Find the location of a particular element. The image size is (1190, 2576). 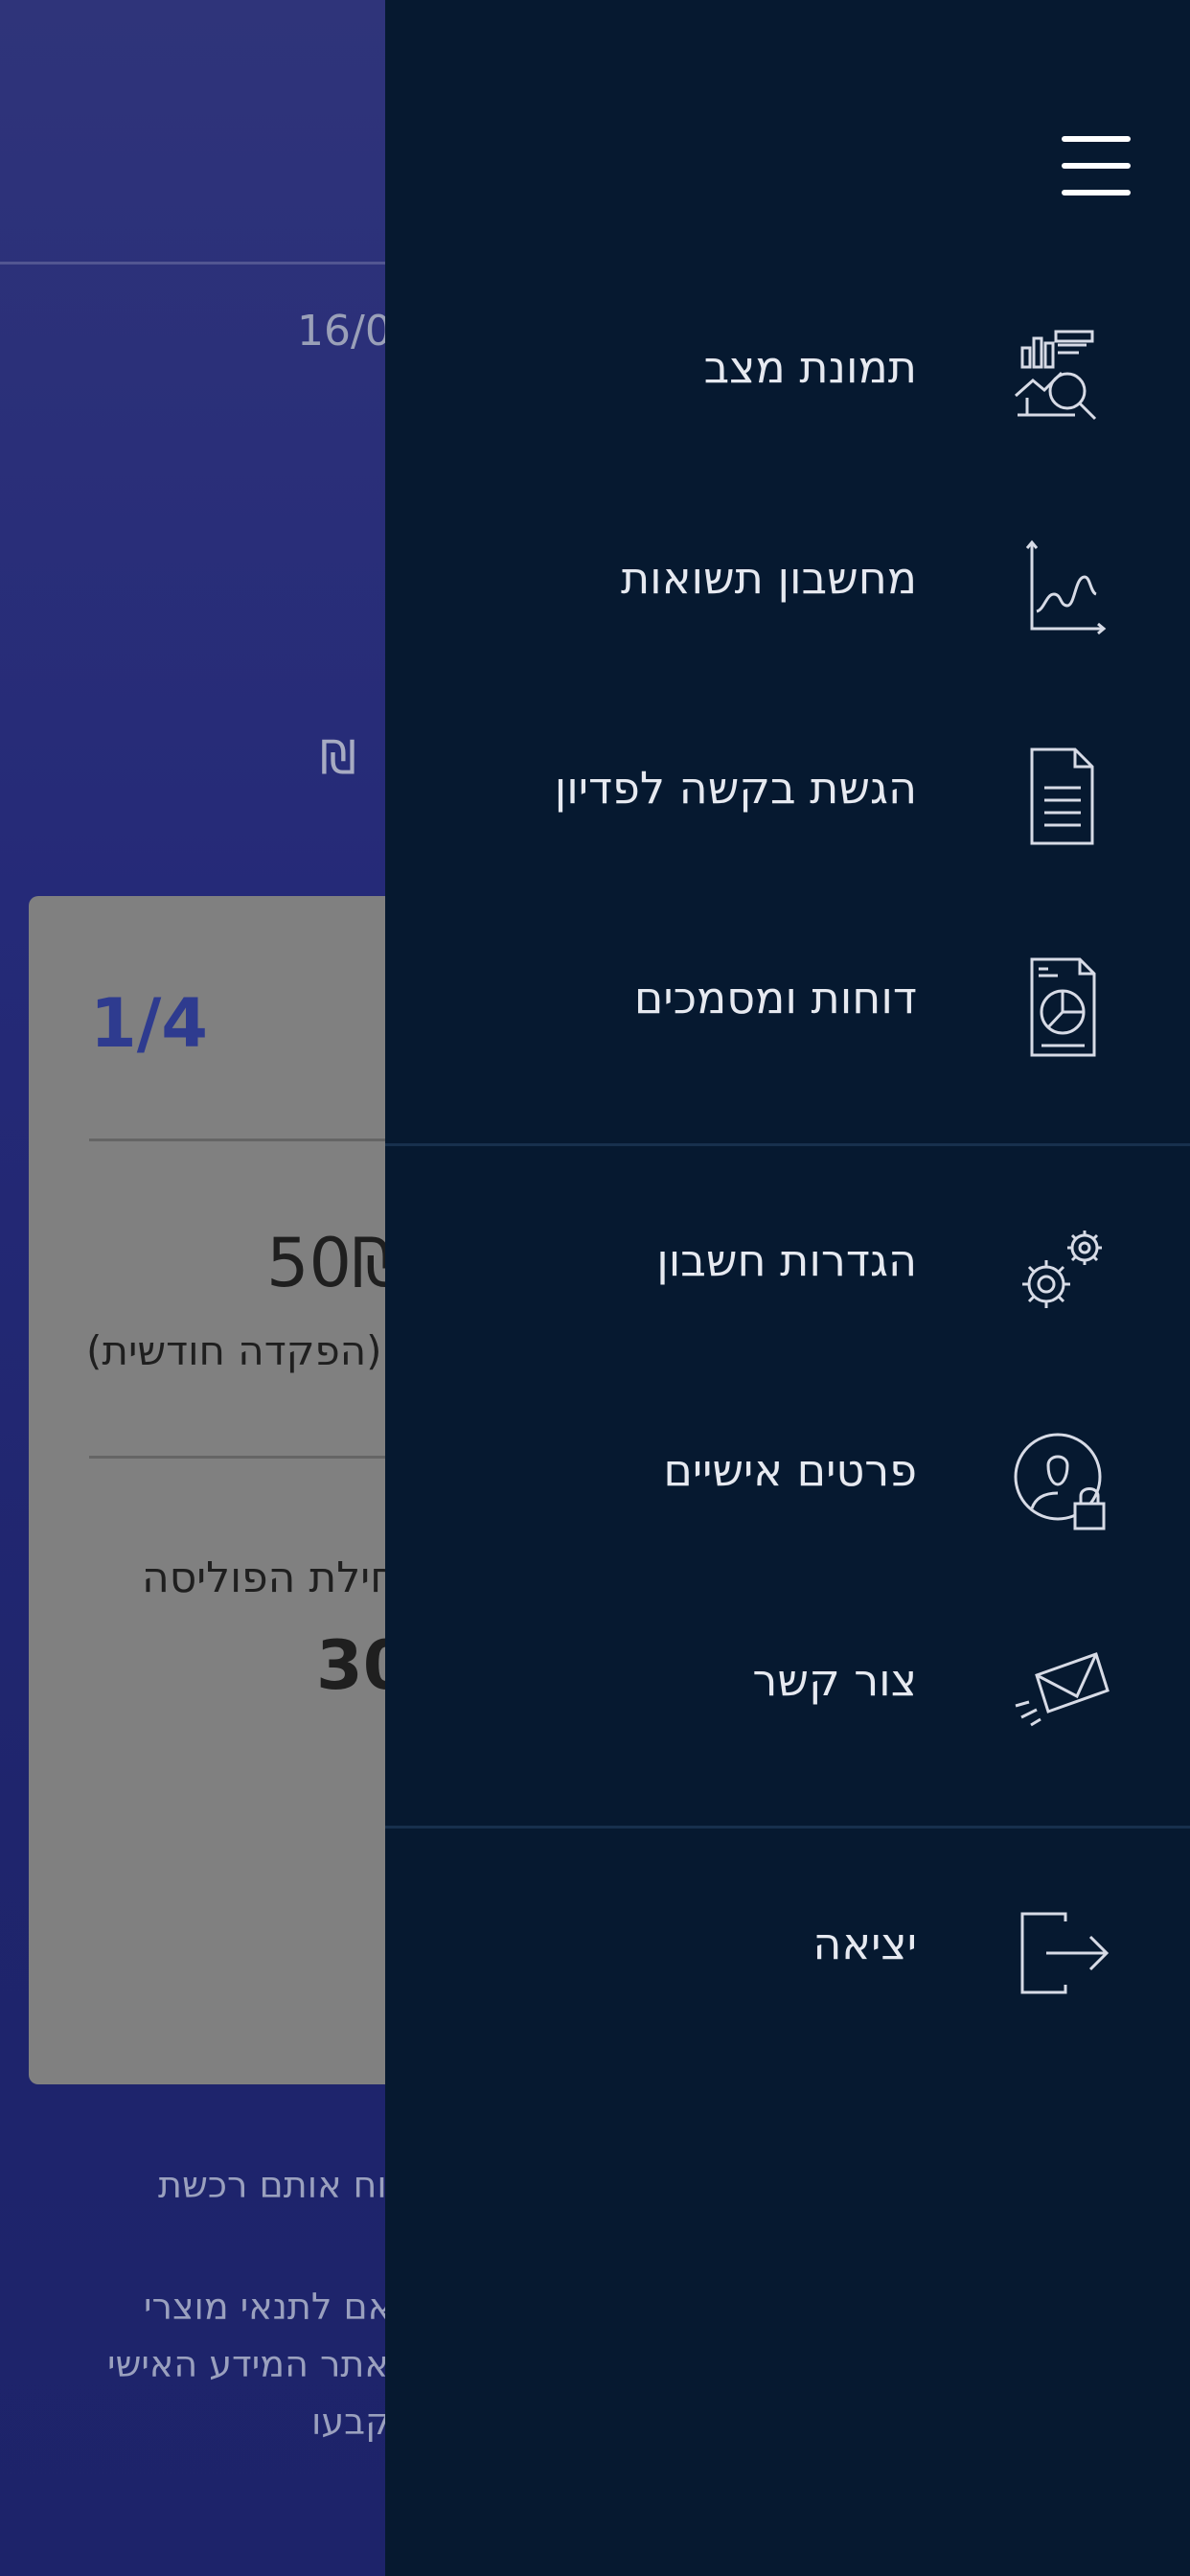

menu-item-redemption-request: הגשת בקשה לפדיון is located at coordinates (788, 797).